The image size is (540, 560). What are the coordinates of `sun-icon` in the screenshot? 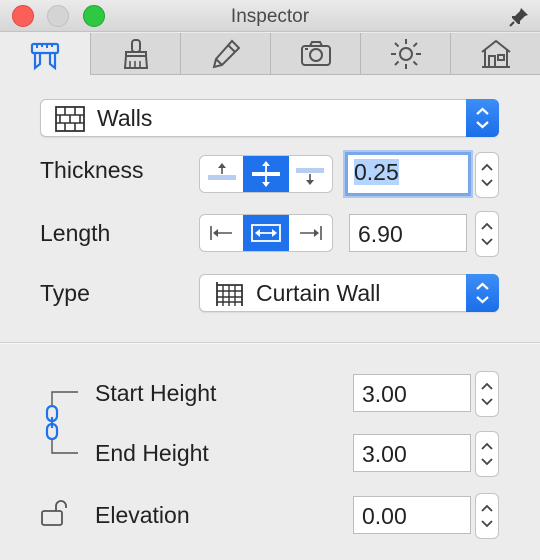 It's located at (405, 54).